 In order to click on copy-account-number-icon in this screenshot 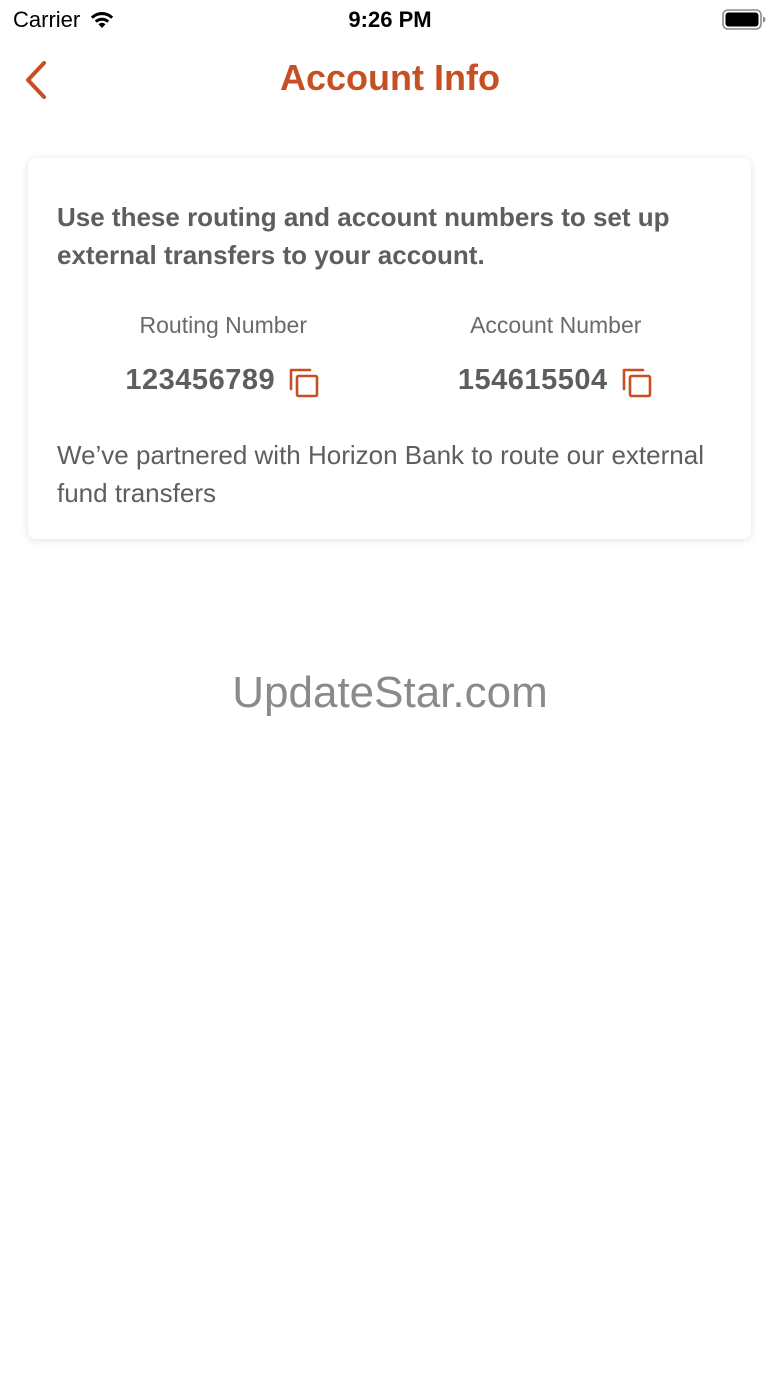, I will do `click(637, 383)`.